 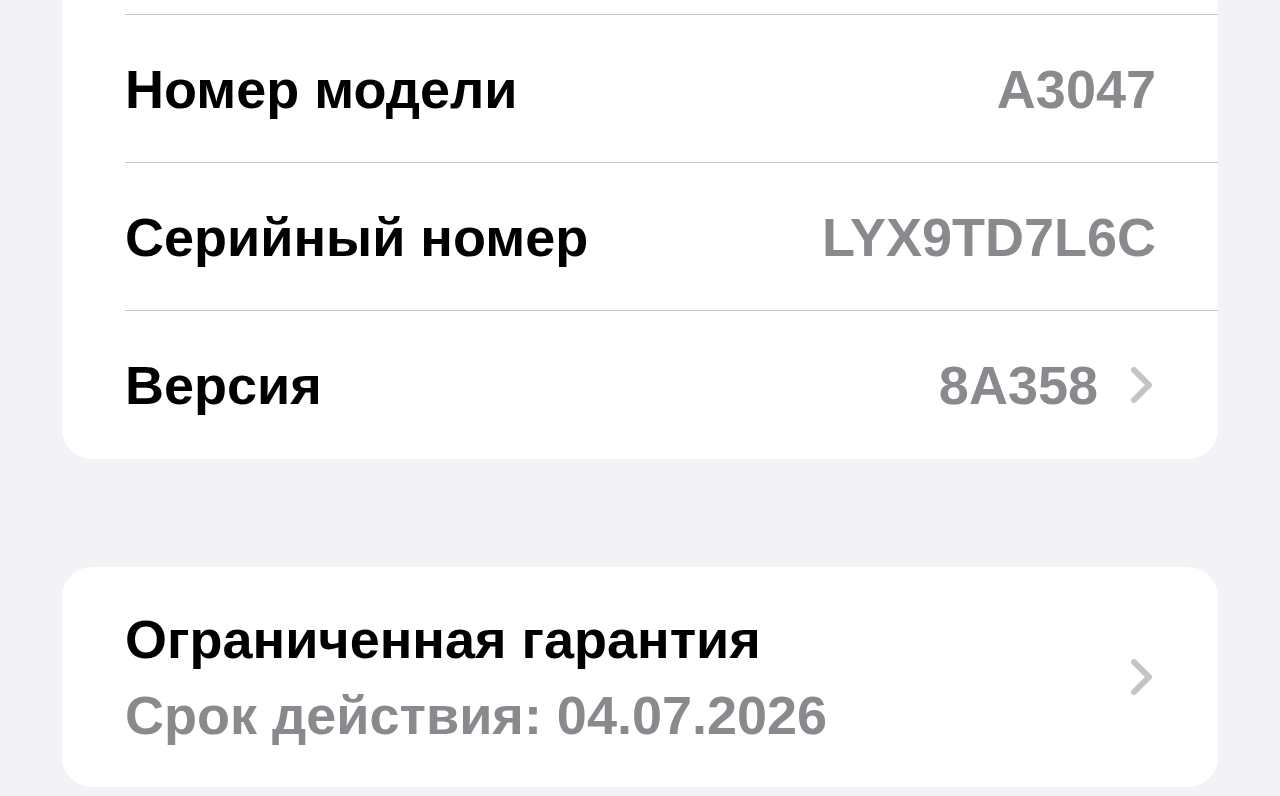 What do you see at coordinates (321, 88) in the screenshot?
I see `row-label: Номер модели` at bounding box center [321, 88].